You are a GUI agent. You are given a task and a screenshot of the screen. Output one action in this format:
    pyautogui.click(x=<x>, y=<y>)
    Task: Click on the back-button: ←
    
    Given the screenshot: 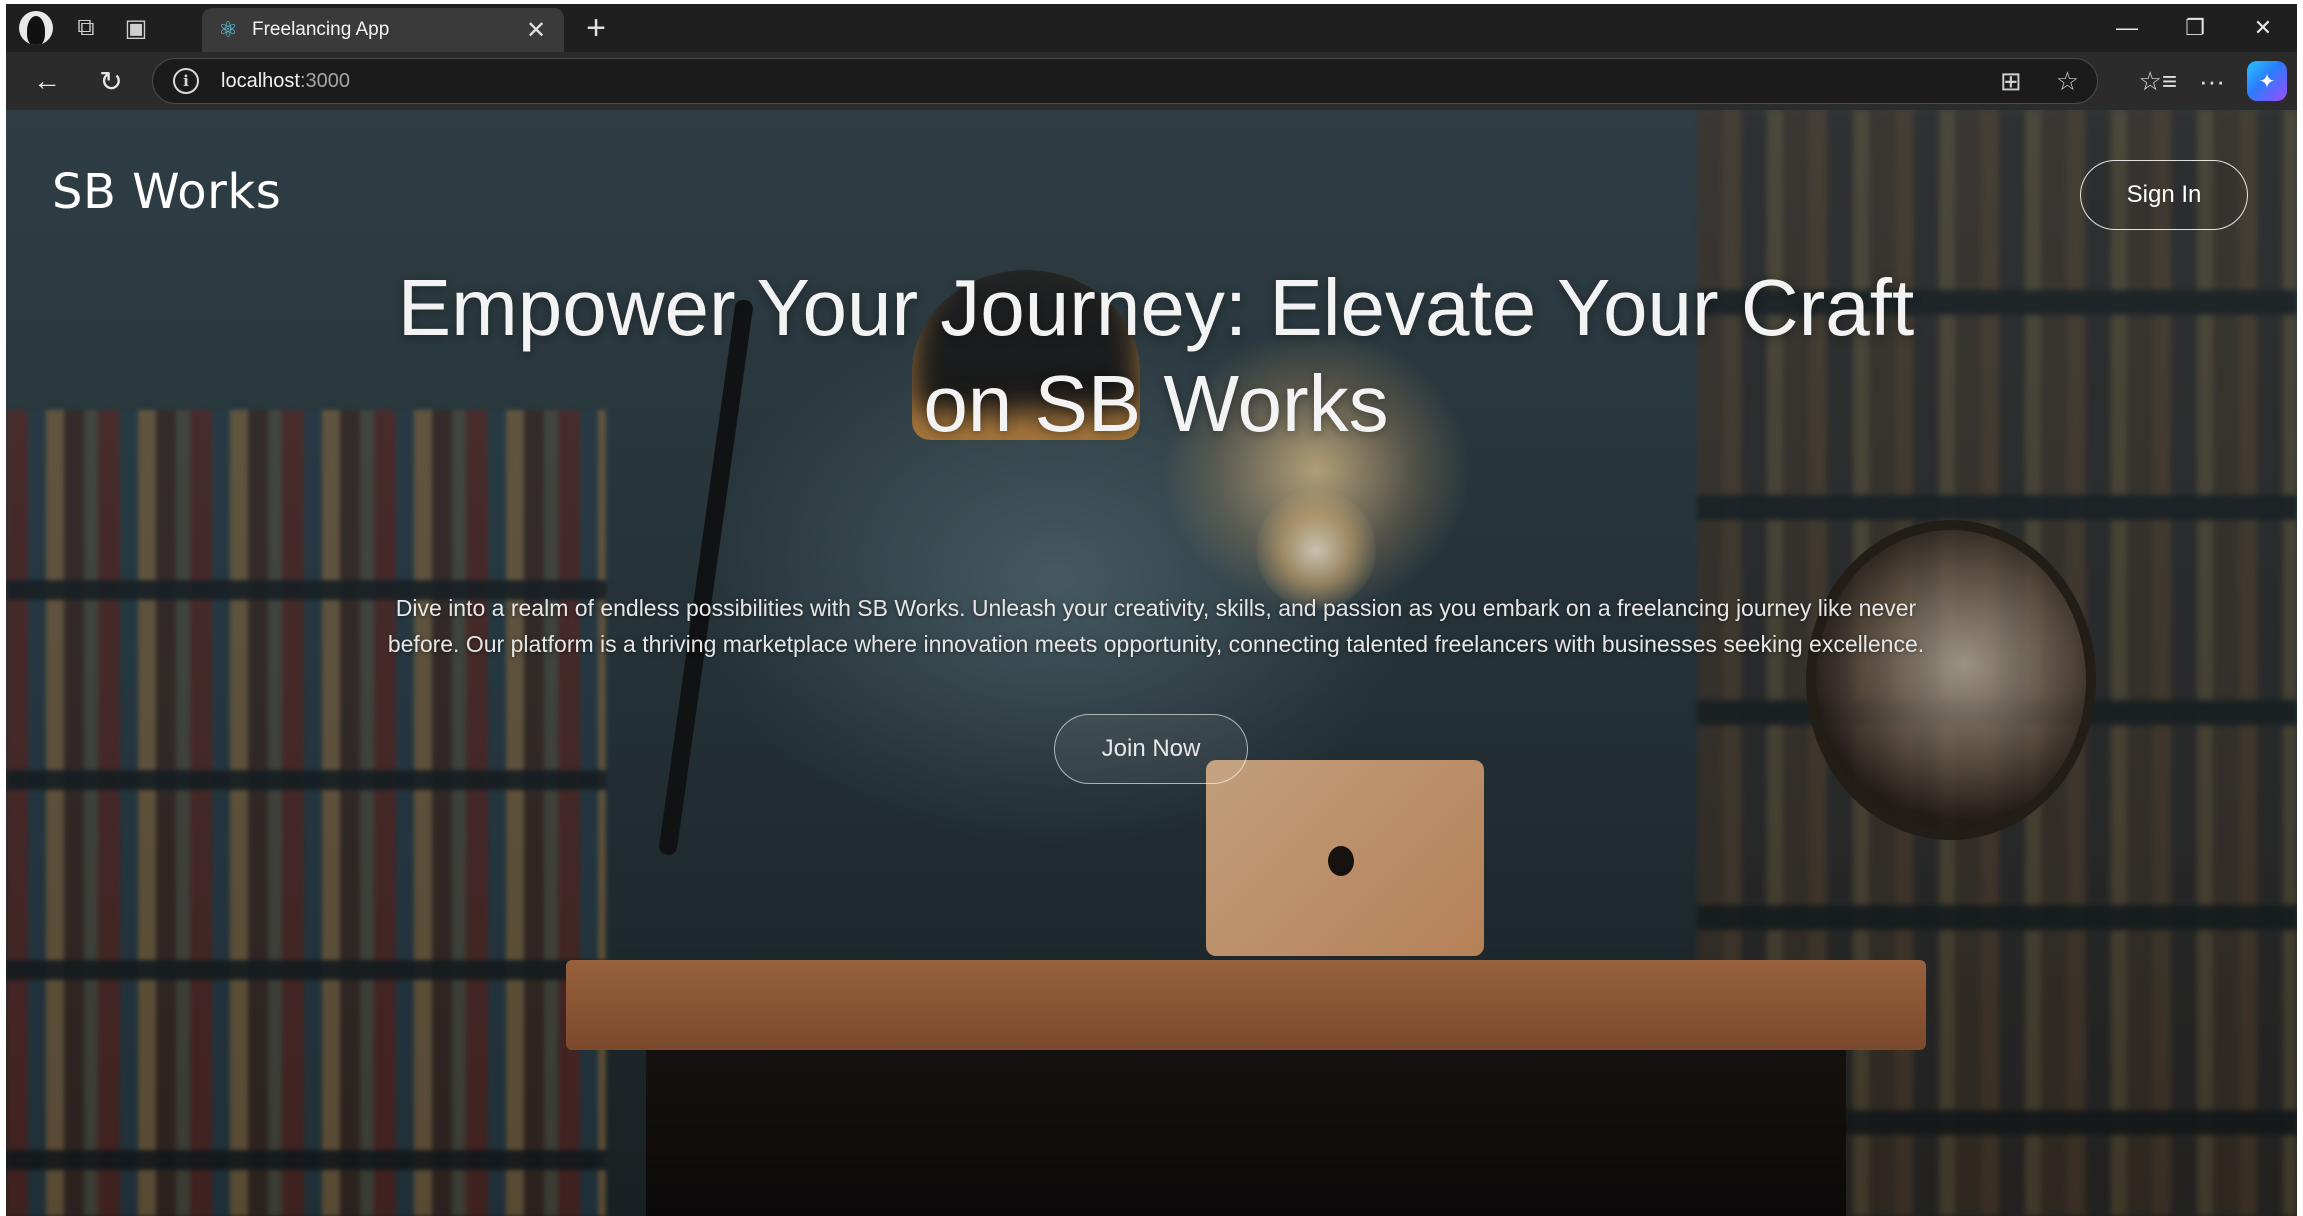 What is the action you would take?
    pyautogui.click(x=47, y=81)
    